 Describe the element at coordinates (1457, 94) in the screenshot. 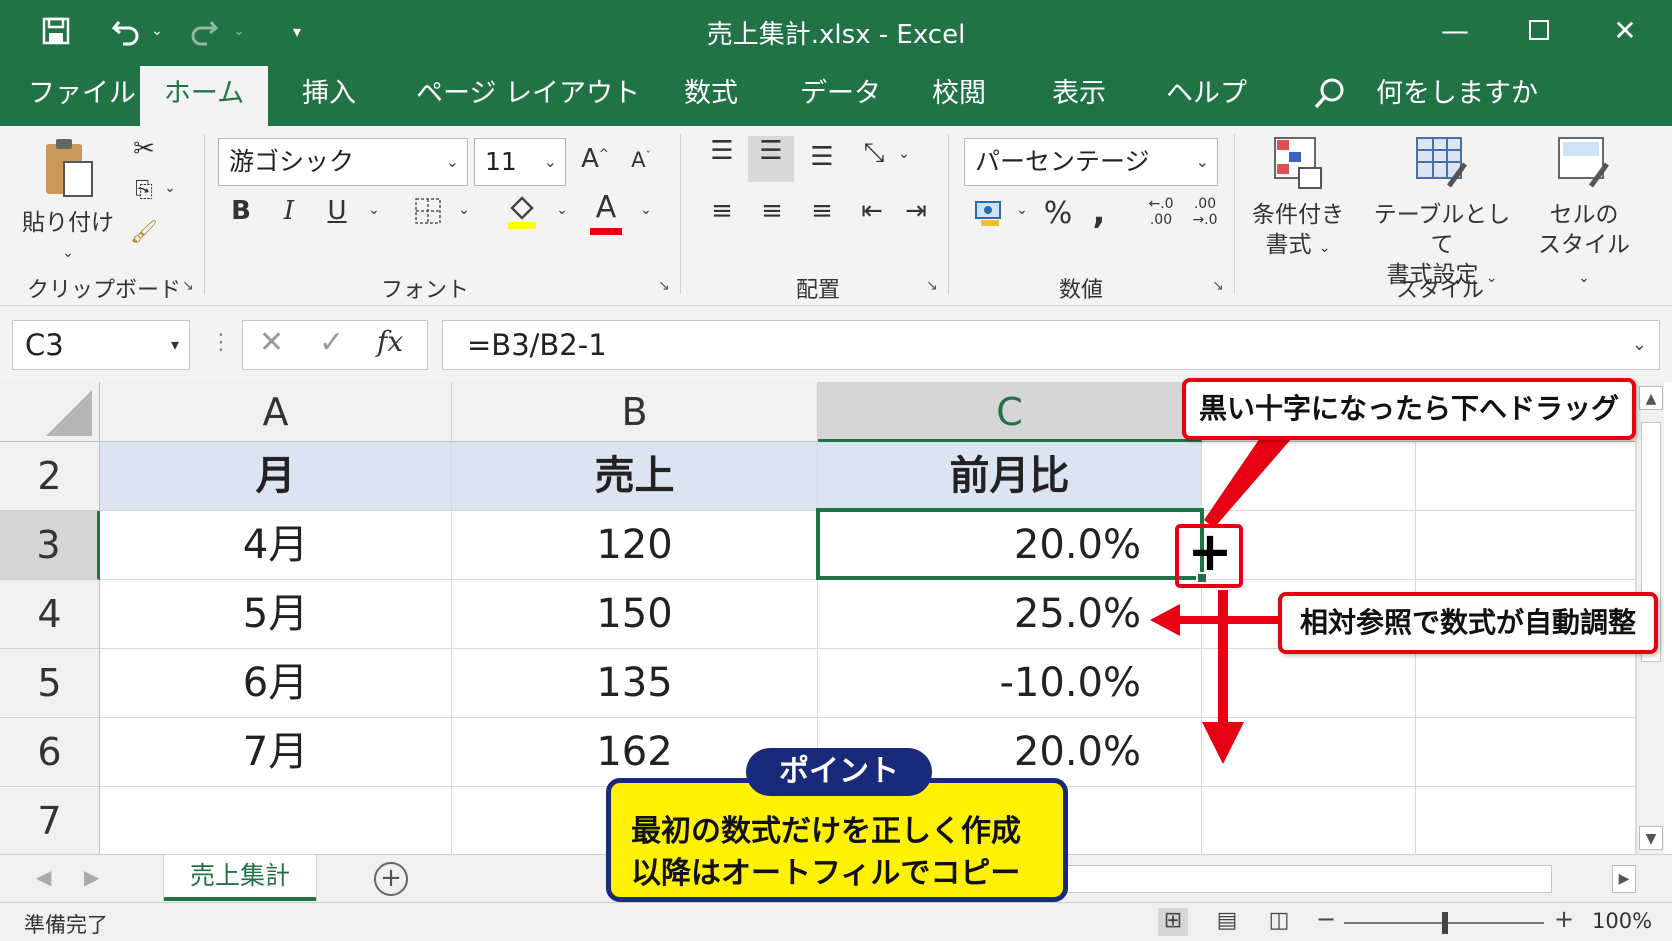

I see `tell-me-input: 何をしますか` at that location.